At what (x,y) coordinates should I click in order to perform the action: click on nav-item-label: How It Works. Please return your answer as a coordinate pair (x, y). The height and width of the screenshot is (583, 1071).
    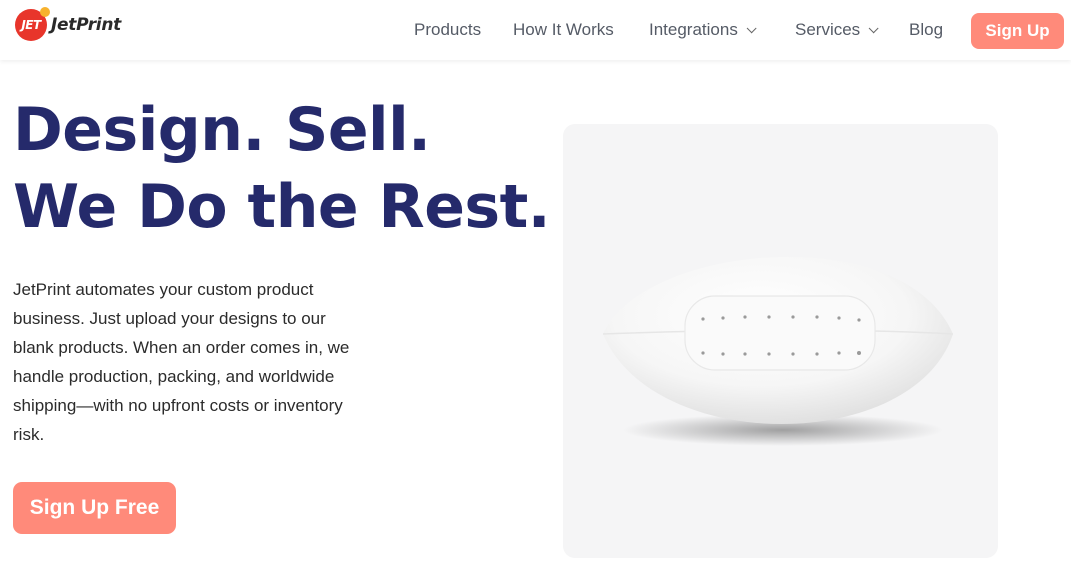
    Looking at the image, I should click on (563, 29).